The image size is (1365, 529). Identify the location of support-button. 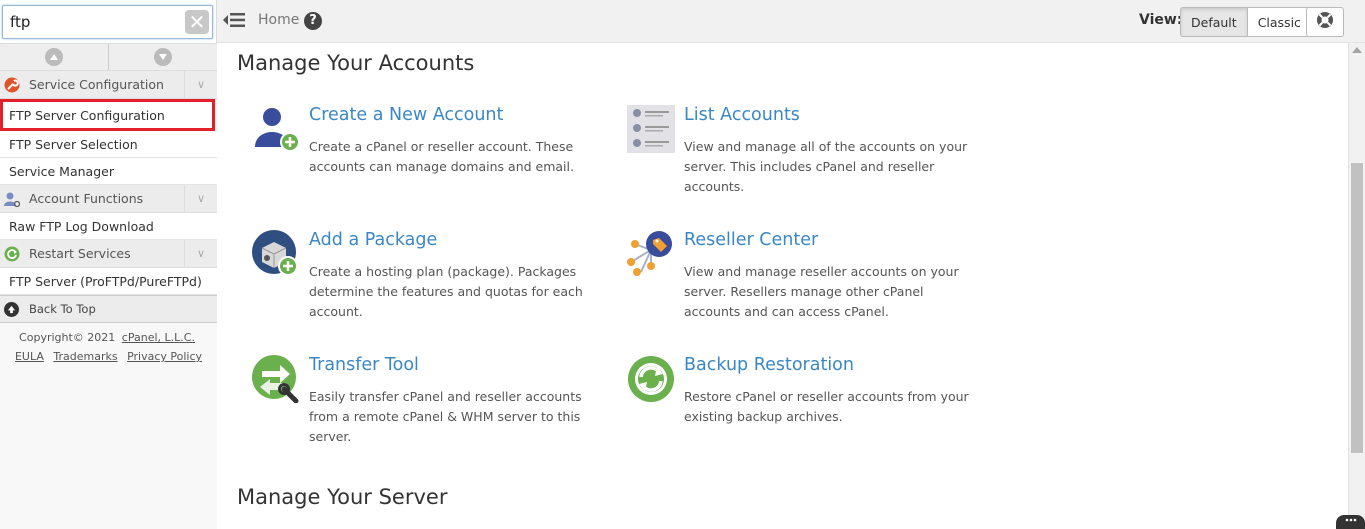
(1325, 22).